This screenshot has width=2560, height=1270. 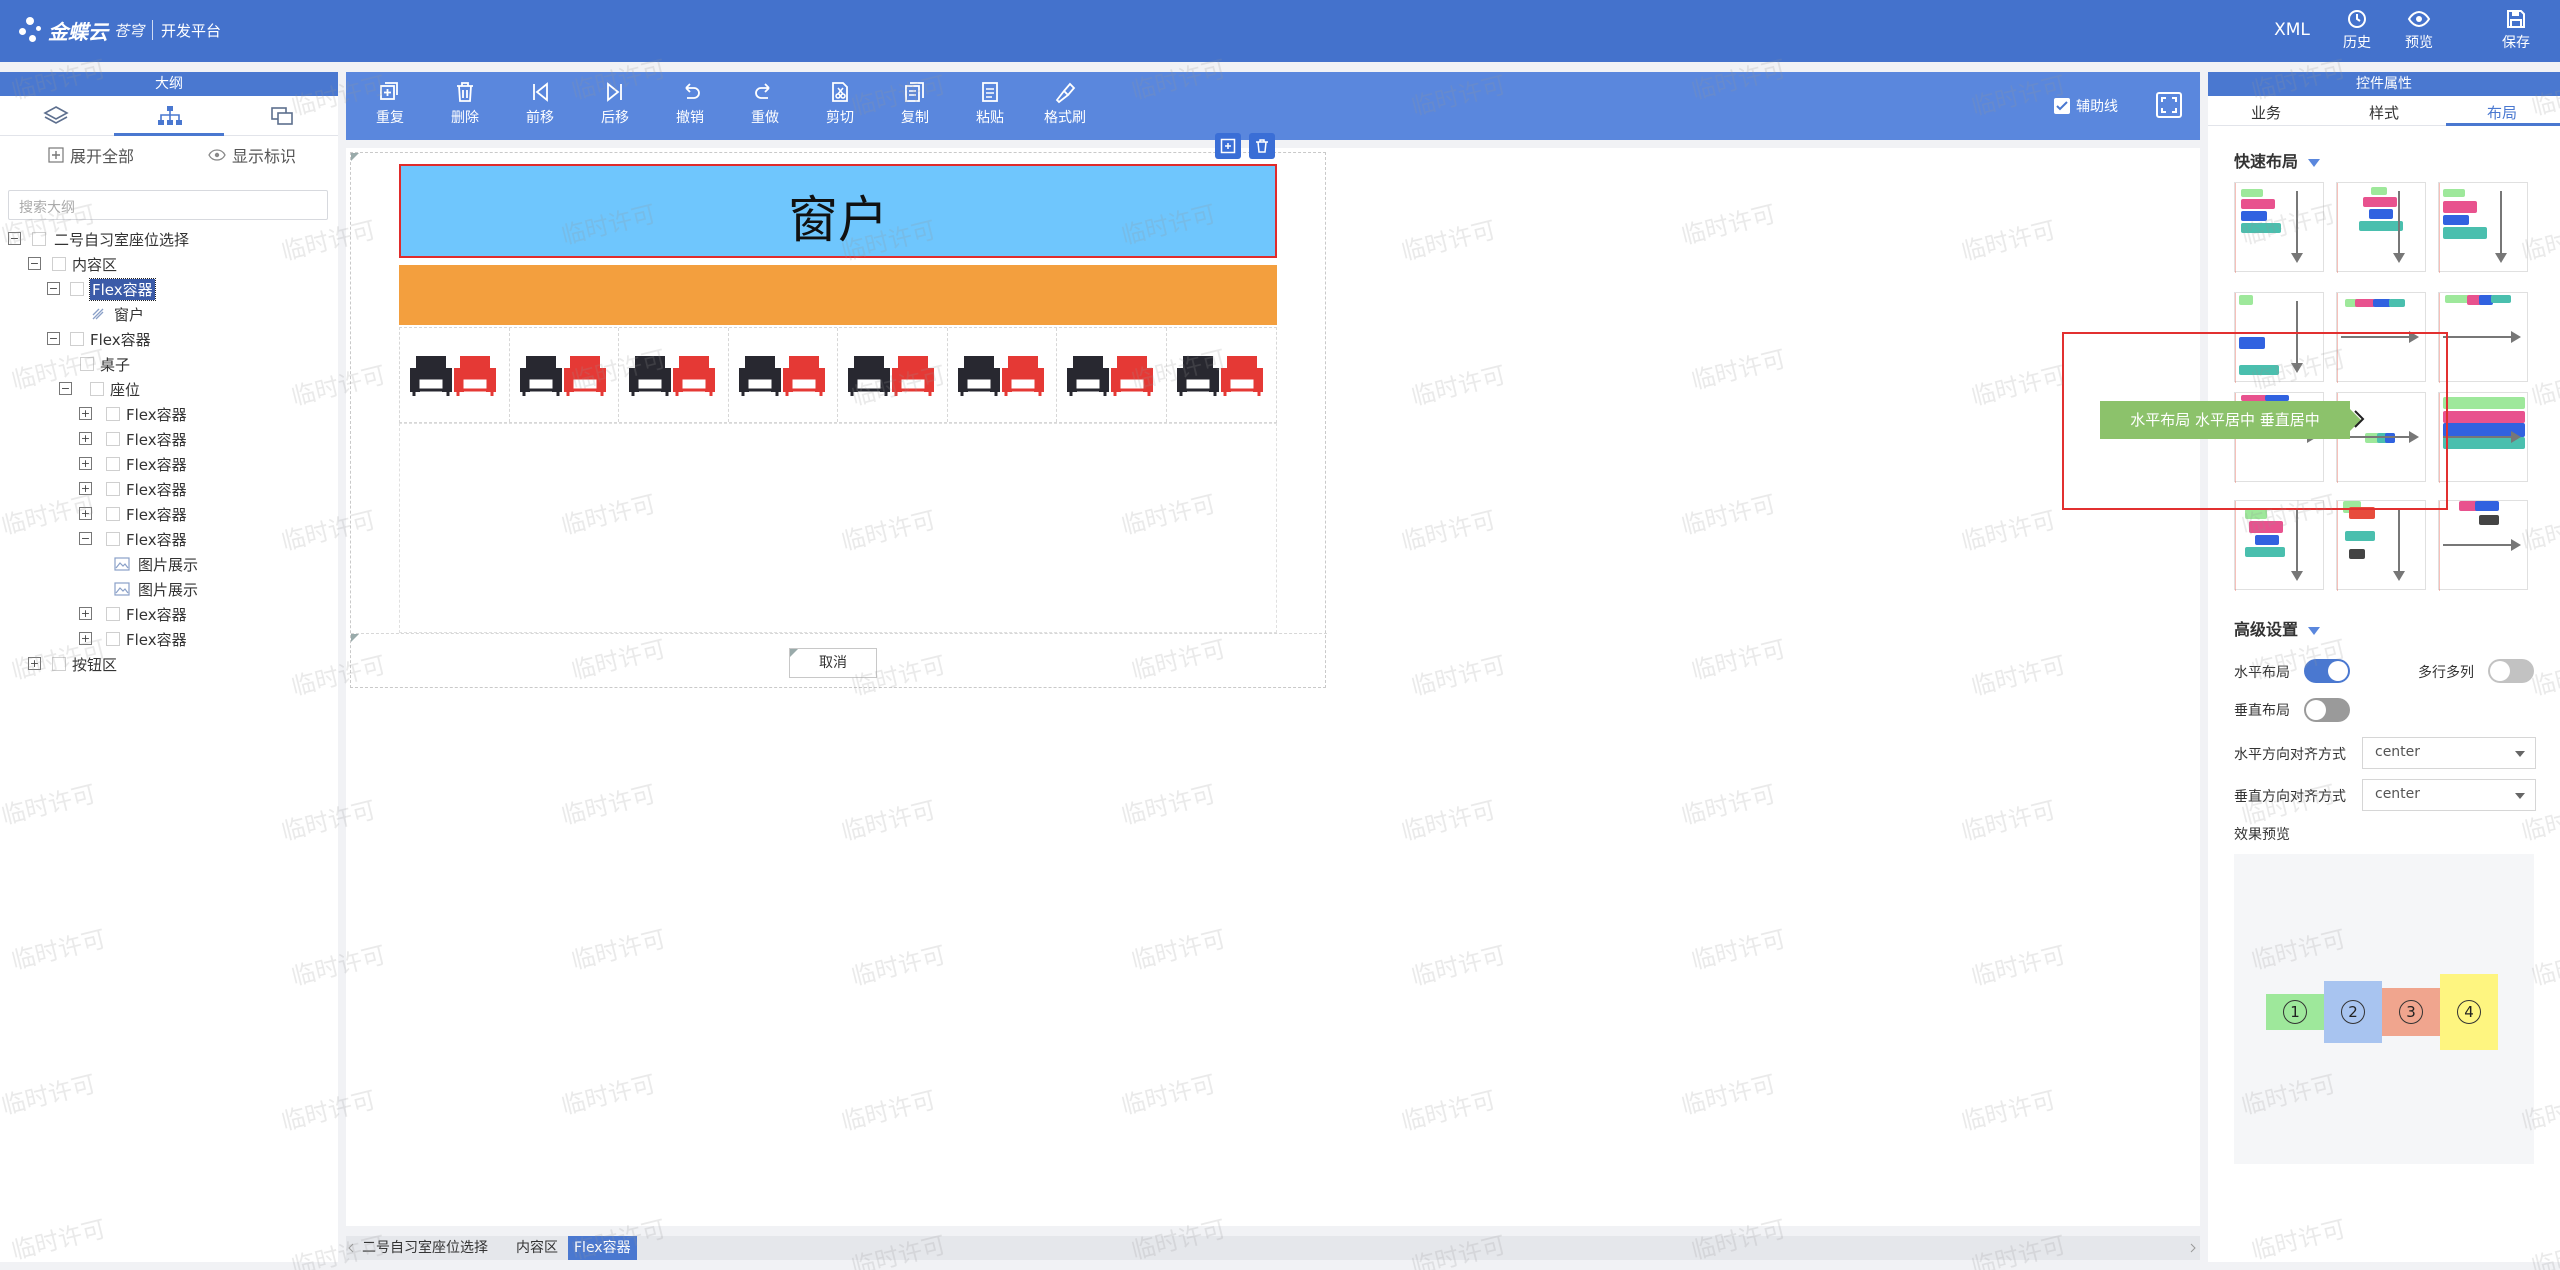 I want to click on repeat-button: 重复, so click(x=390, y=108).